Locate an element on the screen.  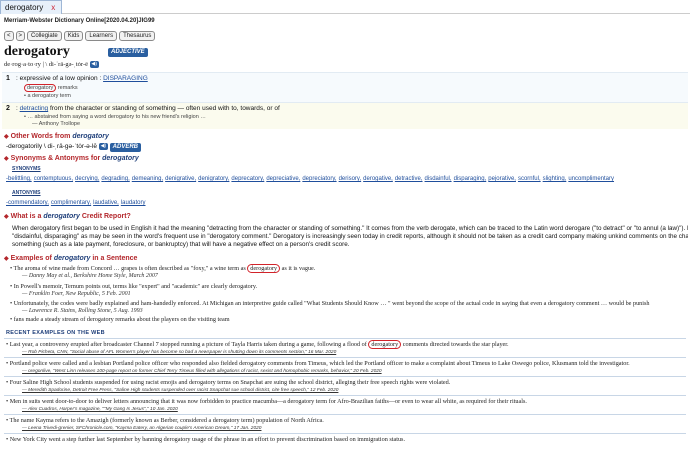
sense-number: 1 is located at coordinates (8, 78).